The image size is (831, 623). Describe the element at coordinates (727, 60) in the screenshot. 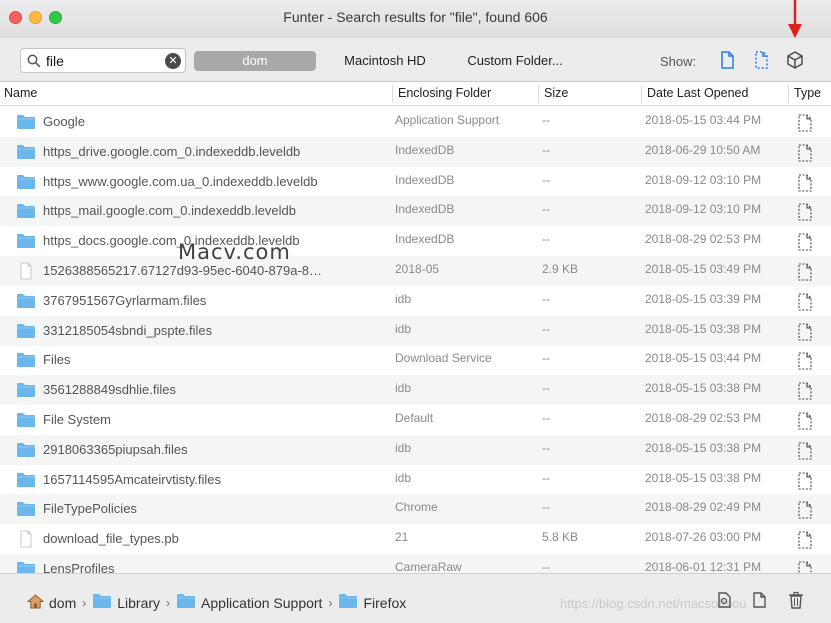

I see `show-files-icon` at that location.